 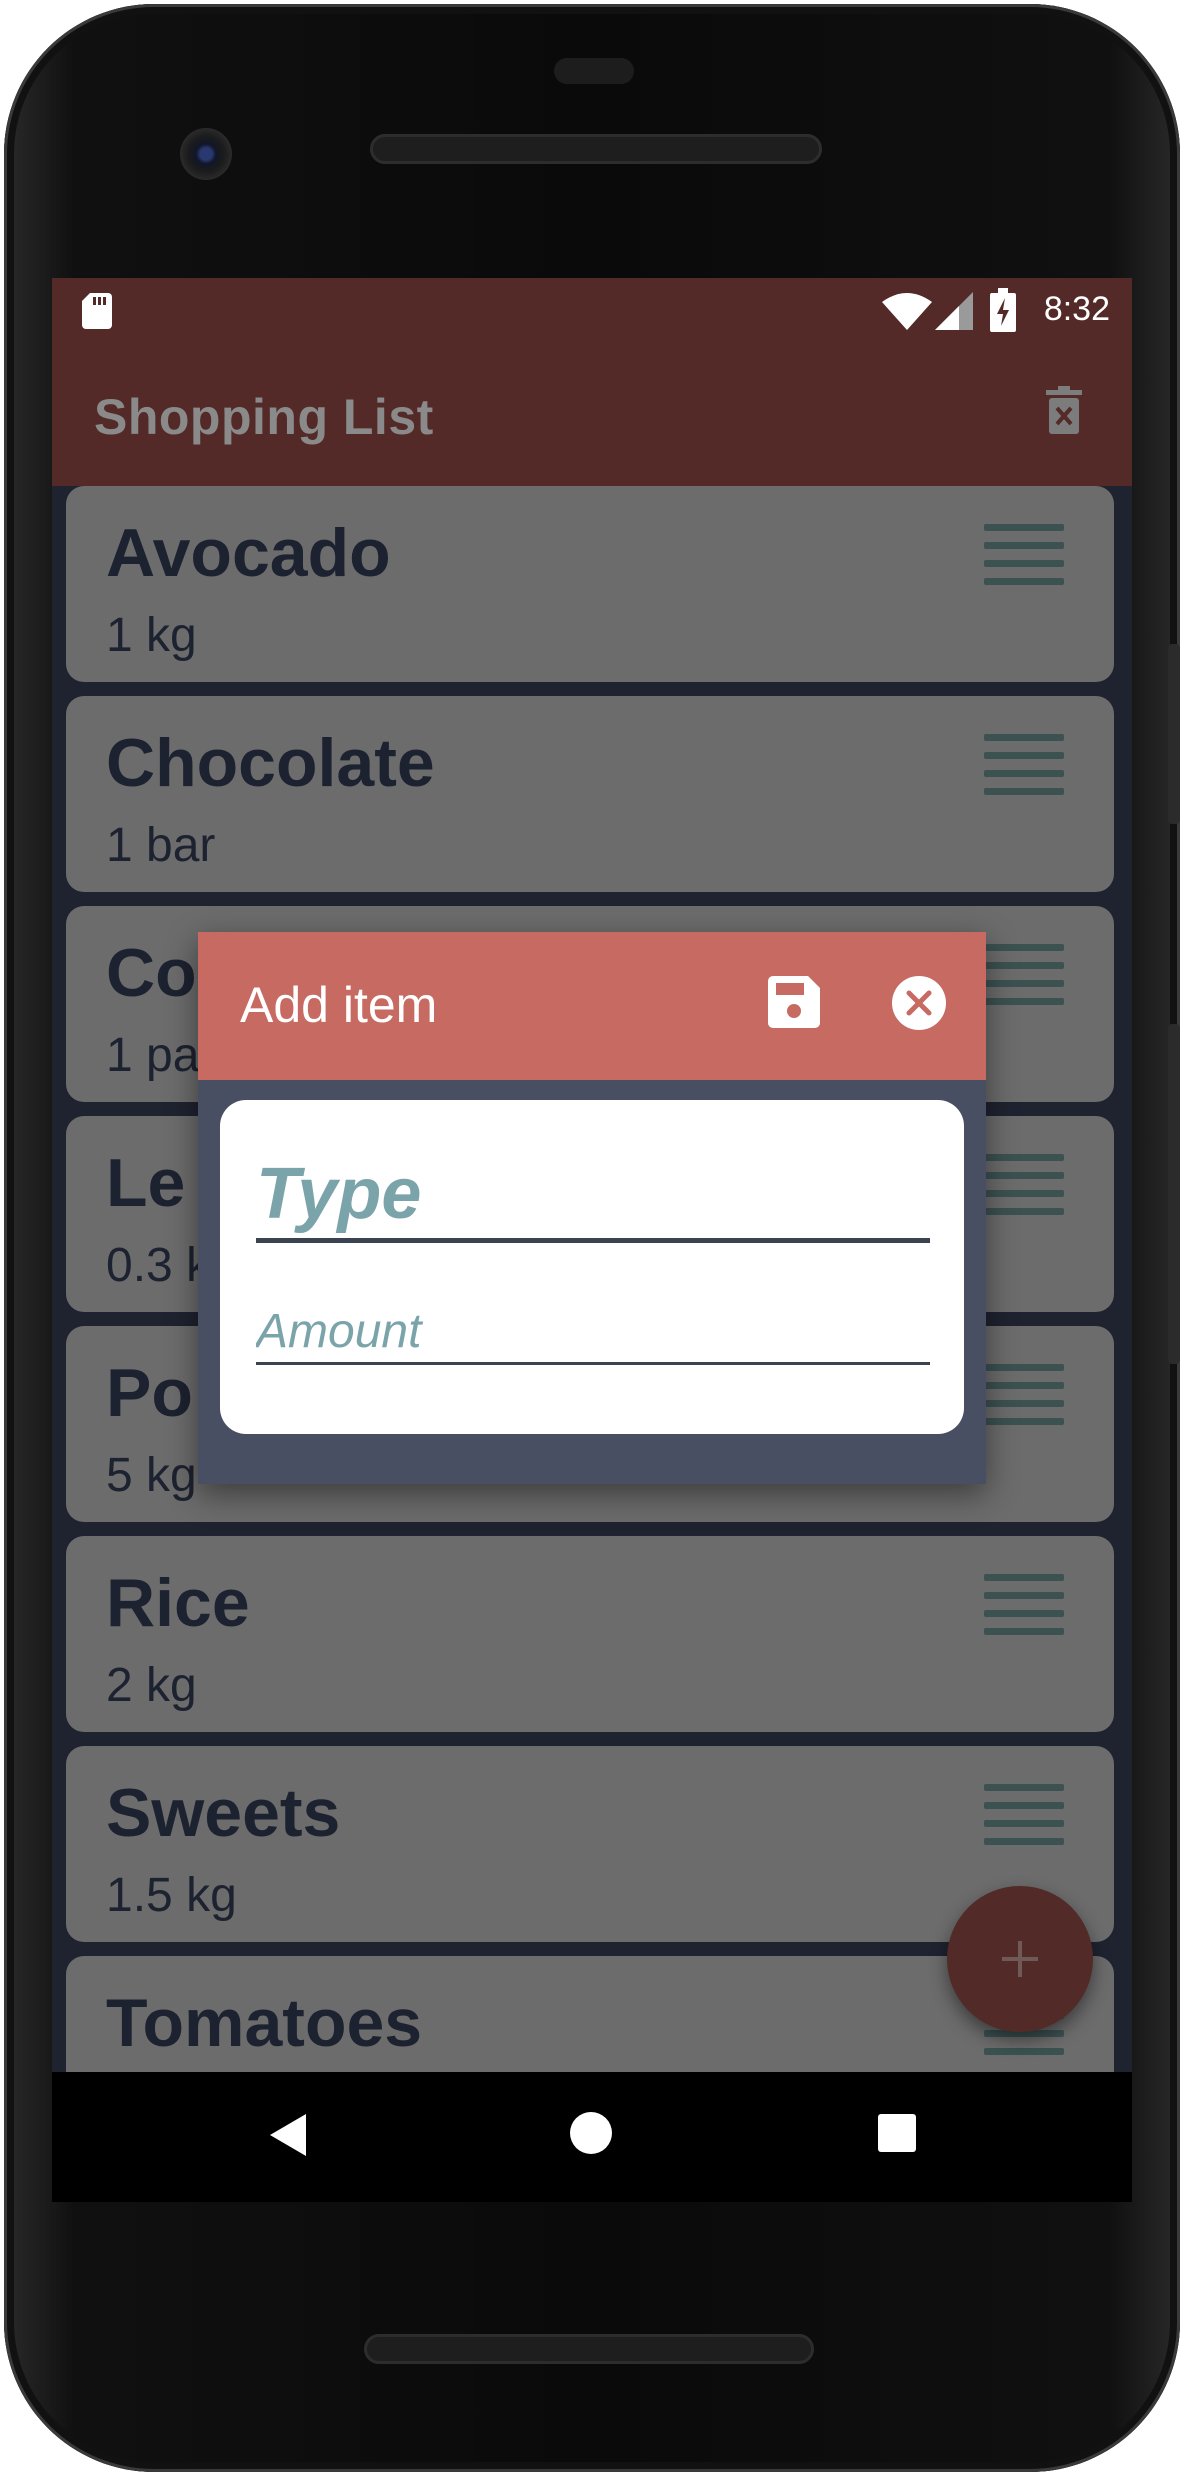 What do you see at coordinates (153, 1055) in the screenshot?
I see `item-amount: 1 pa` at bounding box center [153, 1055].